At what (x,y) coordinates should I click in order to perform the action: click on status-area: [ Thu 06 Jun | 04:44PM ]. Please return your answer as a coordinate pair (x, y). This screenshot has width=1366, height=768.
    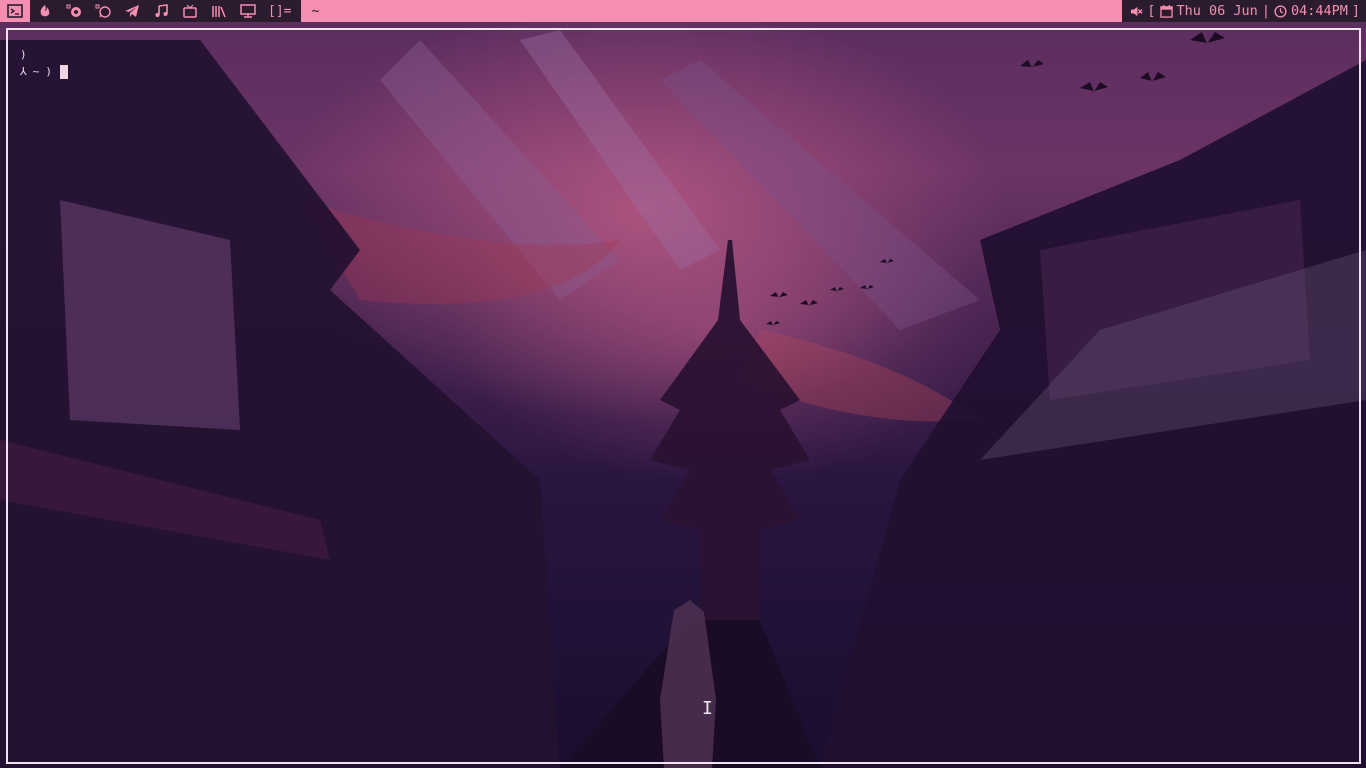
    Looking at the image, I should click on (1244, 11).